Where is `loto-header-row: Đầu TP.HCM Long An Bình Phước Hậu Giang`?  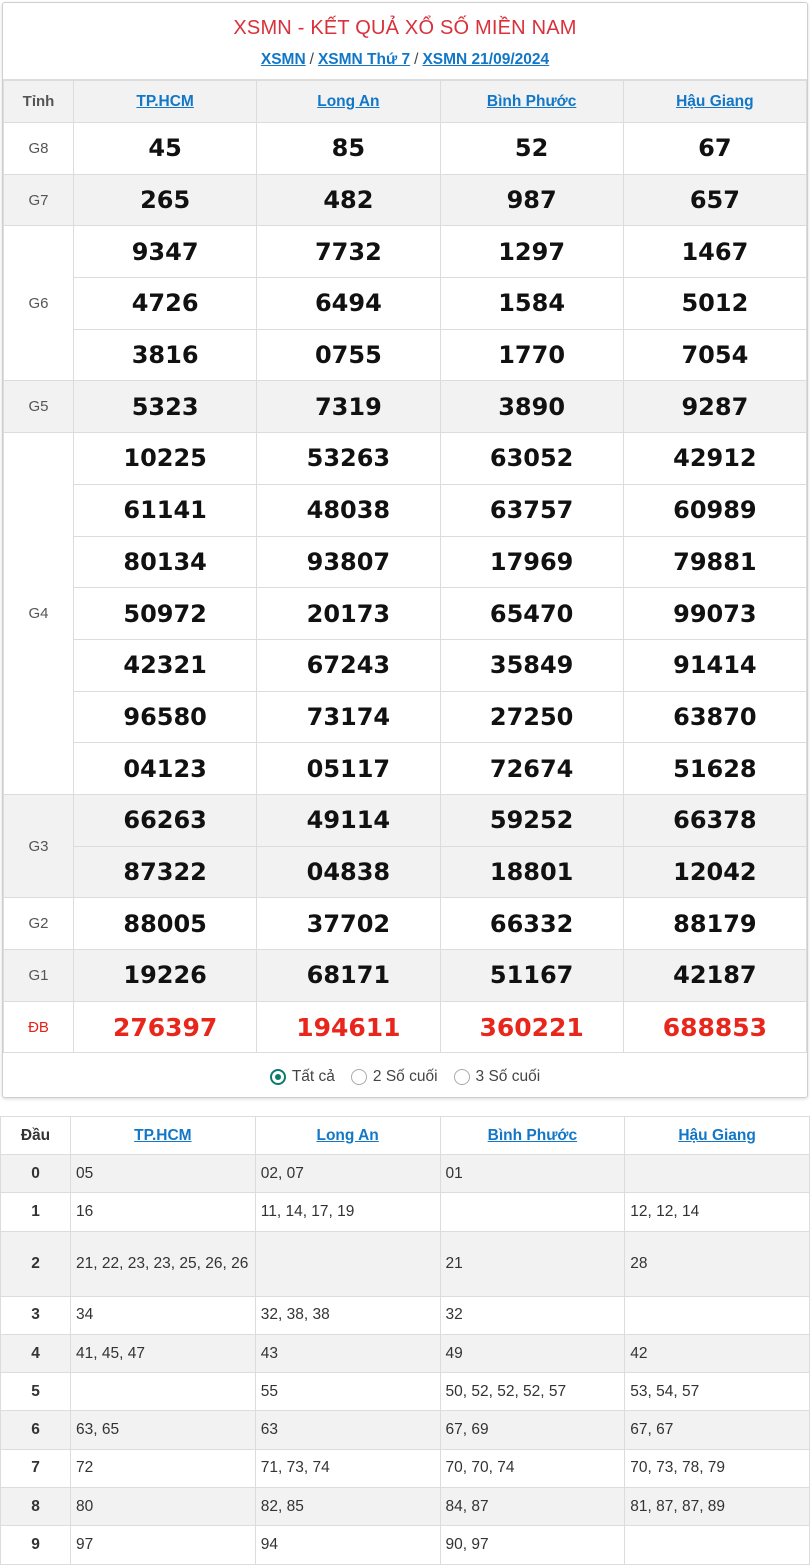
loto-header-row: Đầu TP.HCM Long An Bình Phước Hậu Giang is located at coordinates (405, 1135).